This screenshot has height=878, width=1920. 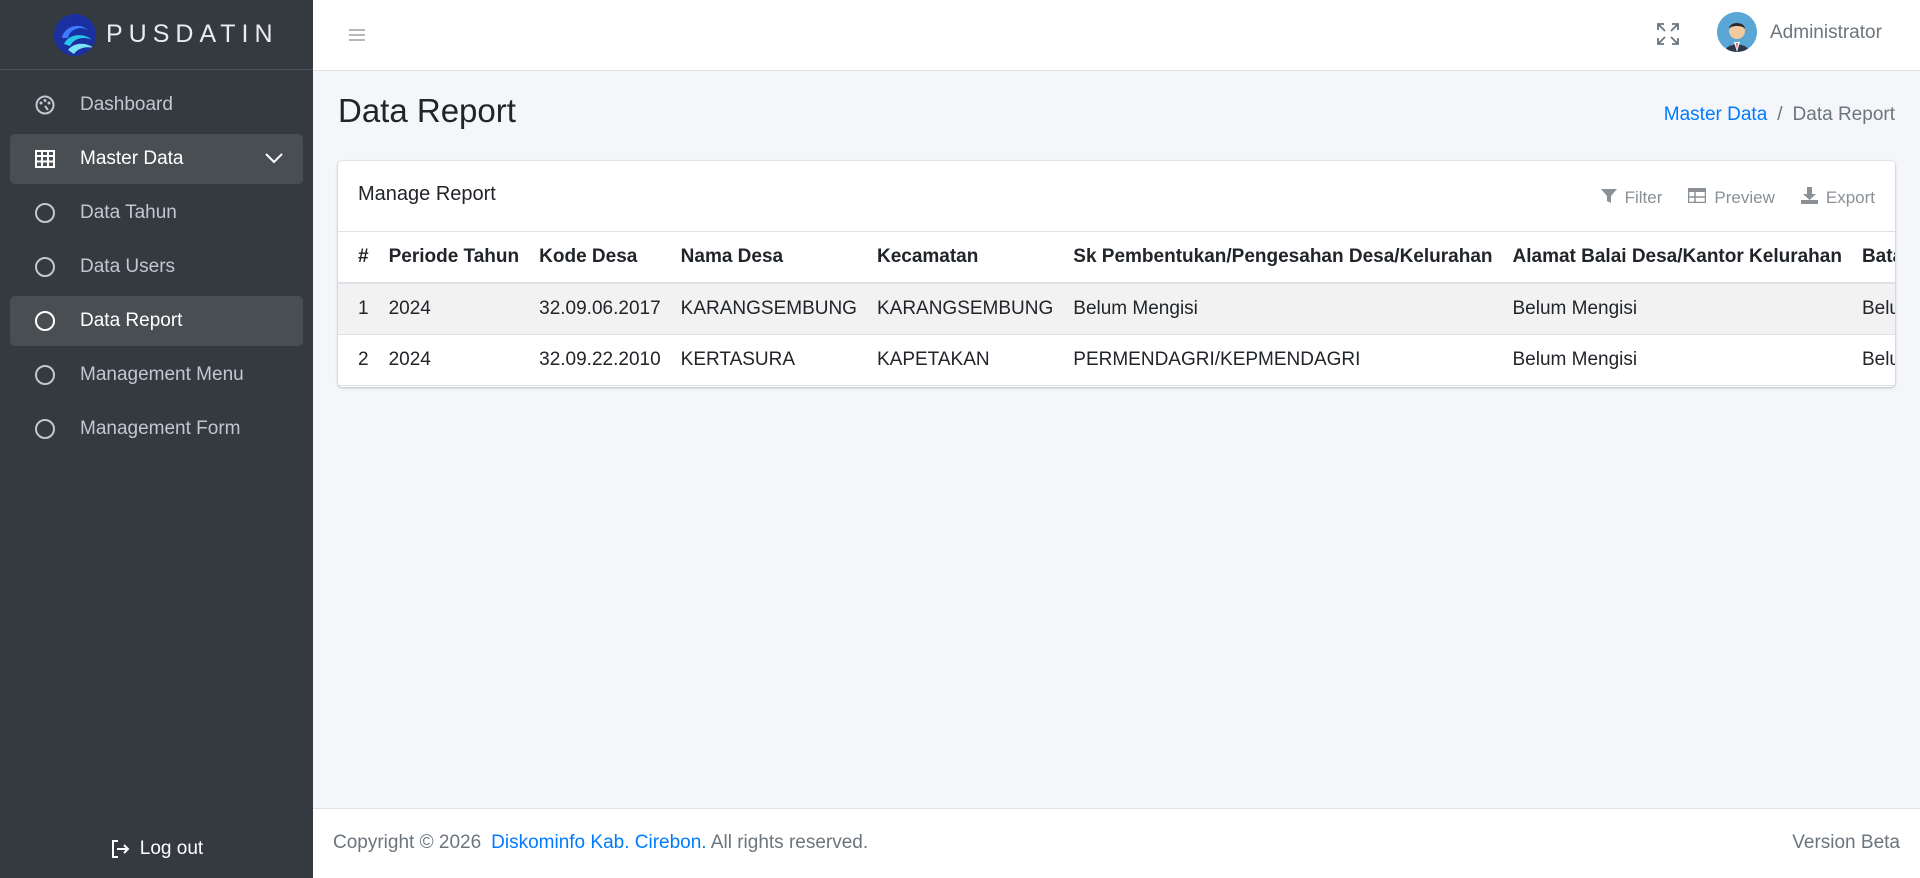 I want to click on sidebar-item-management-menu: Management Menu, so click(x=156, y=375).